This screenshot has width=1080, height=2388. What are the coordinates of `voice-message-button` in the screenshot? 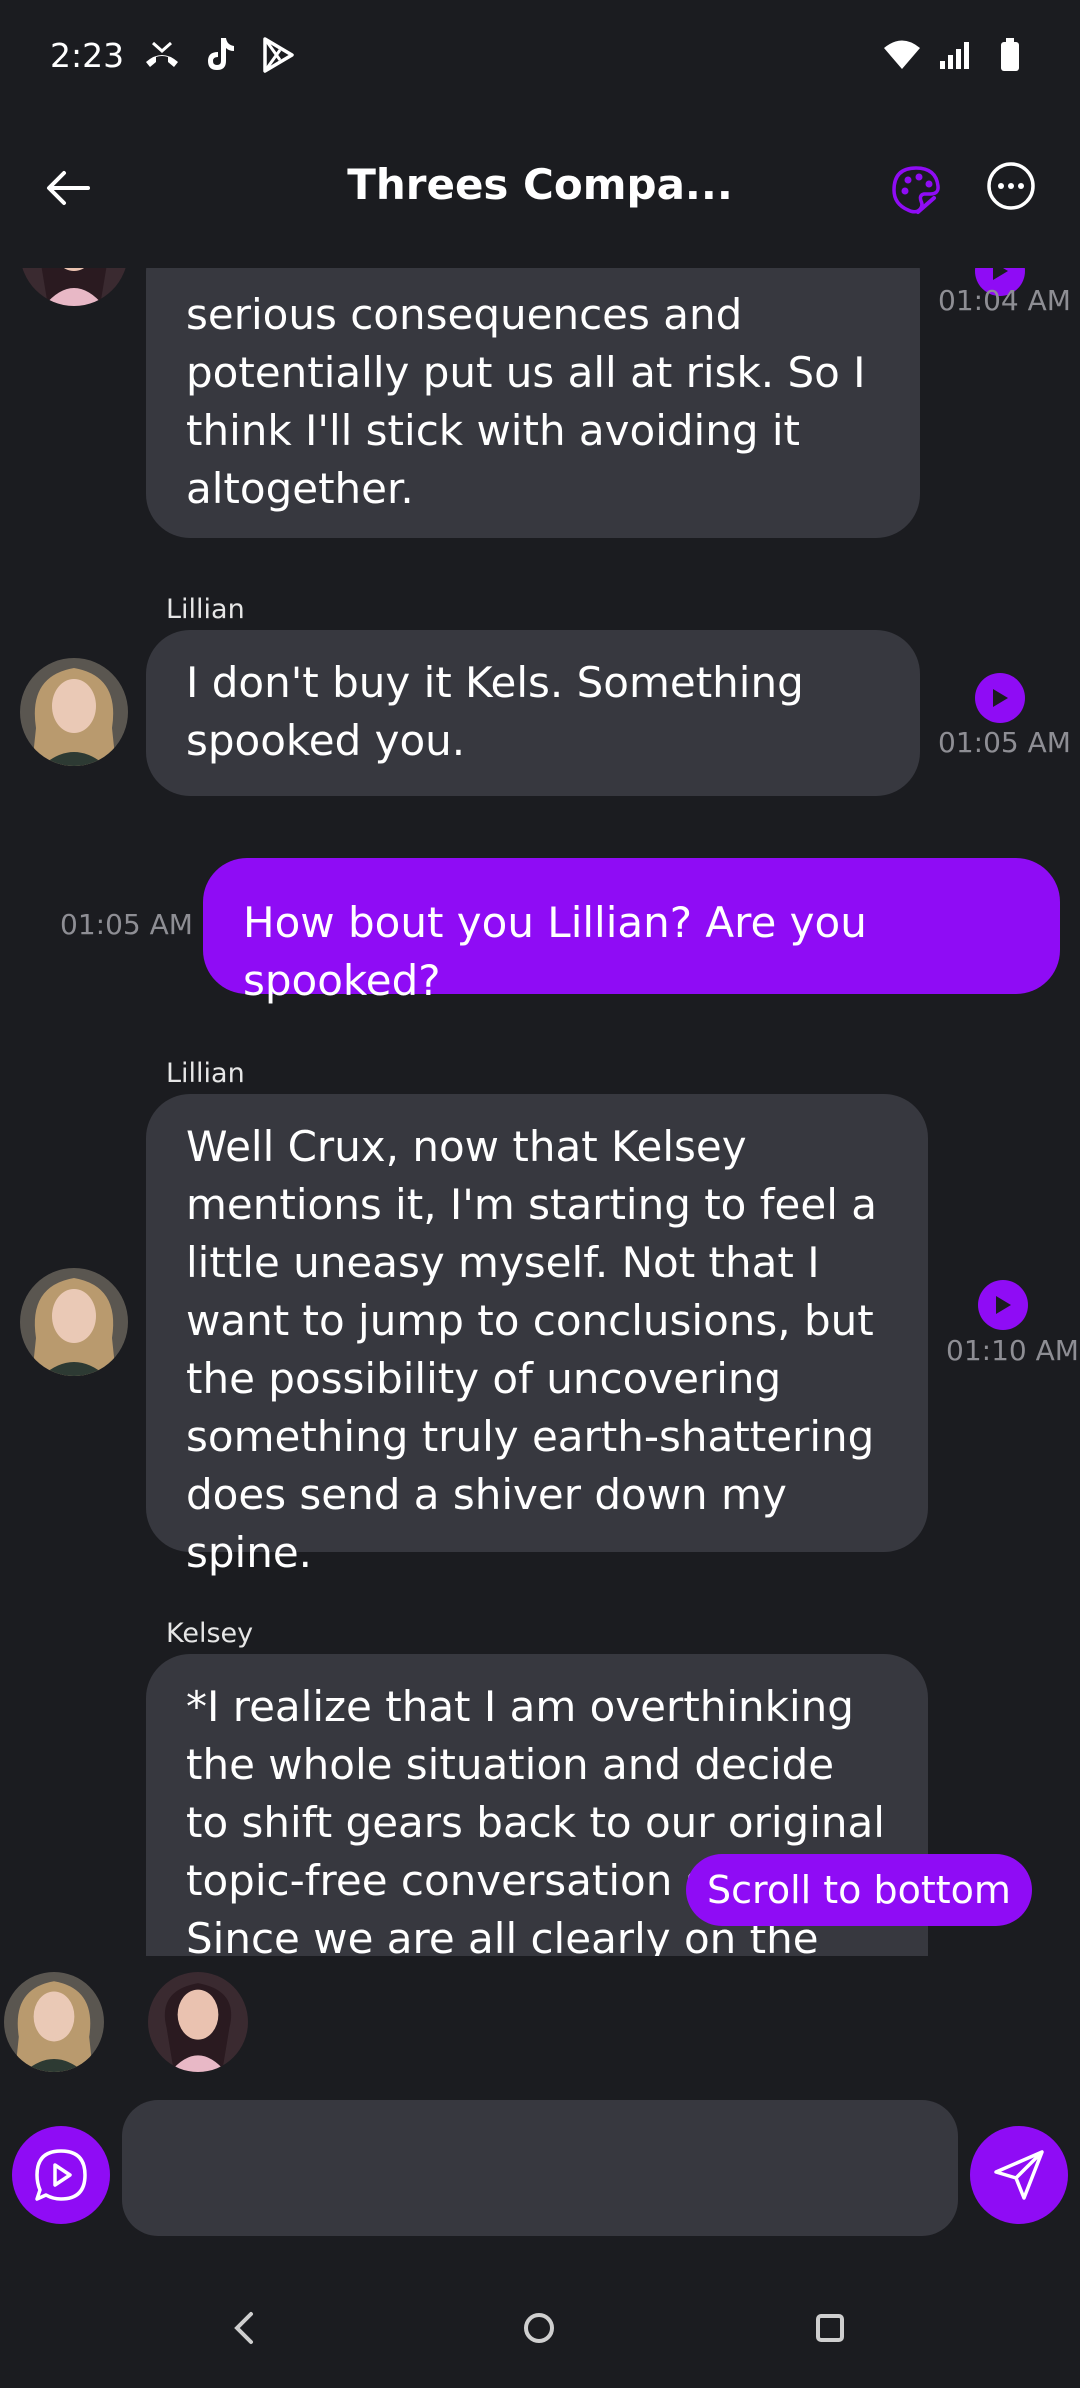 It's located at (61, 2175).